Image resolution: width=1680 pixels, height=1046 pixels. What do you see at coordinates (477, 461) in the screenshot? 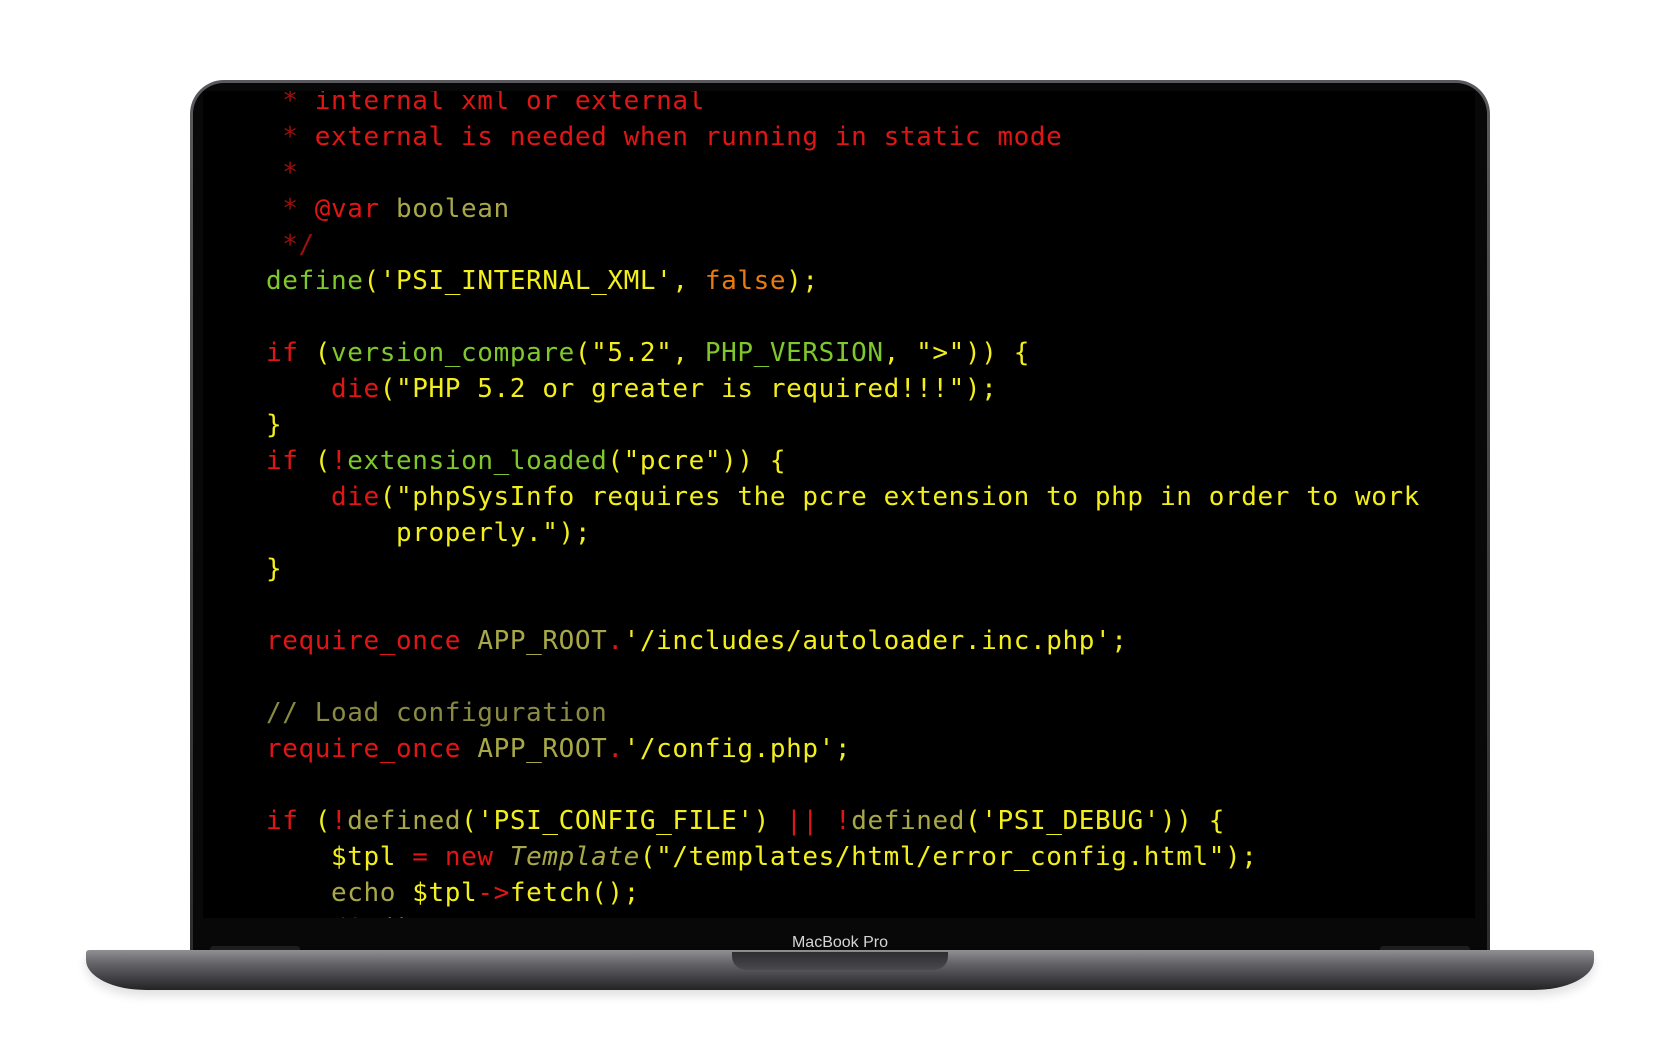
I see `code-token: extension_loaded` at bounding box center [477, 461].